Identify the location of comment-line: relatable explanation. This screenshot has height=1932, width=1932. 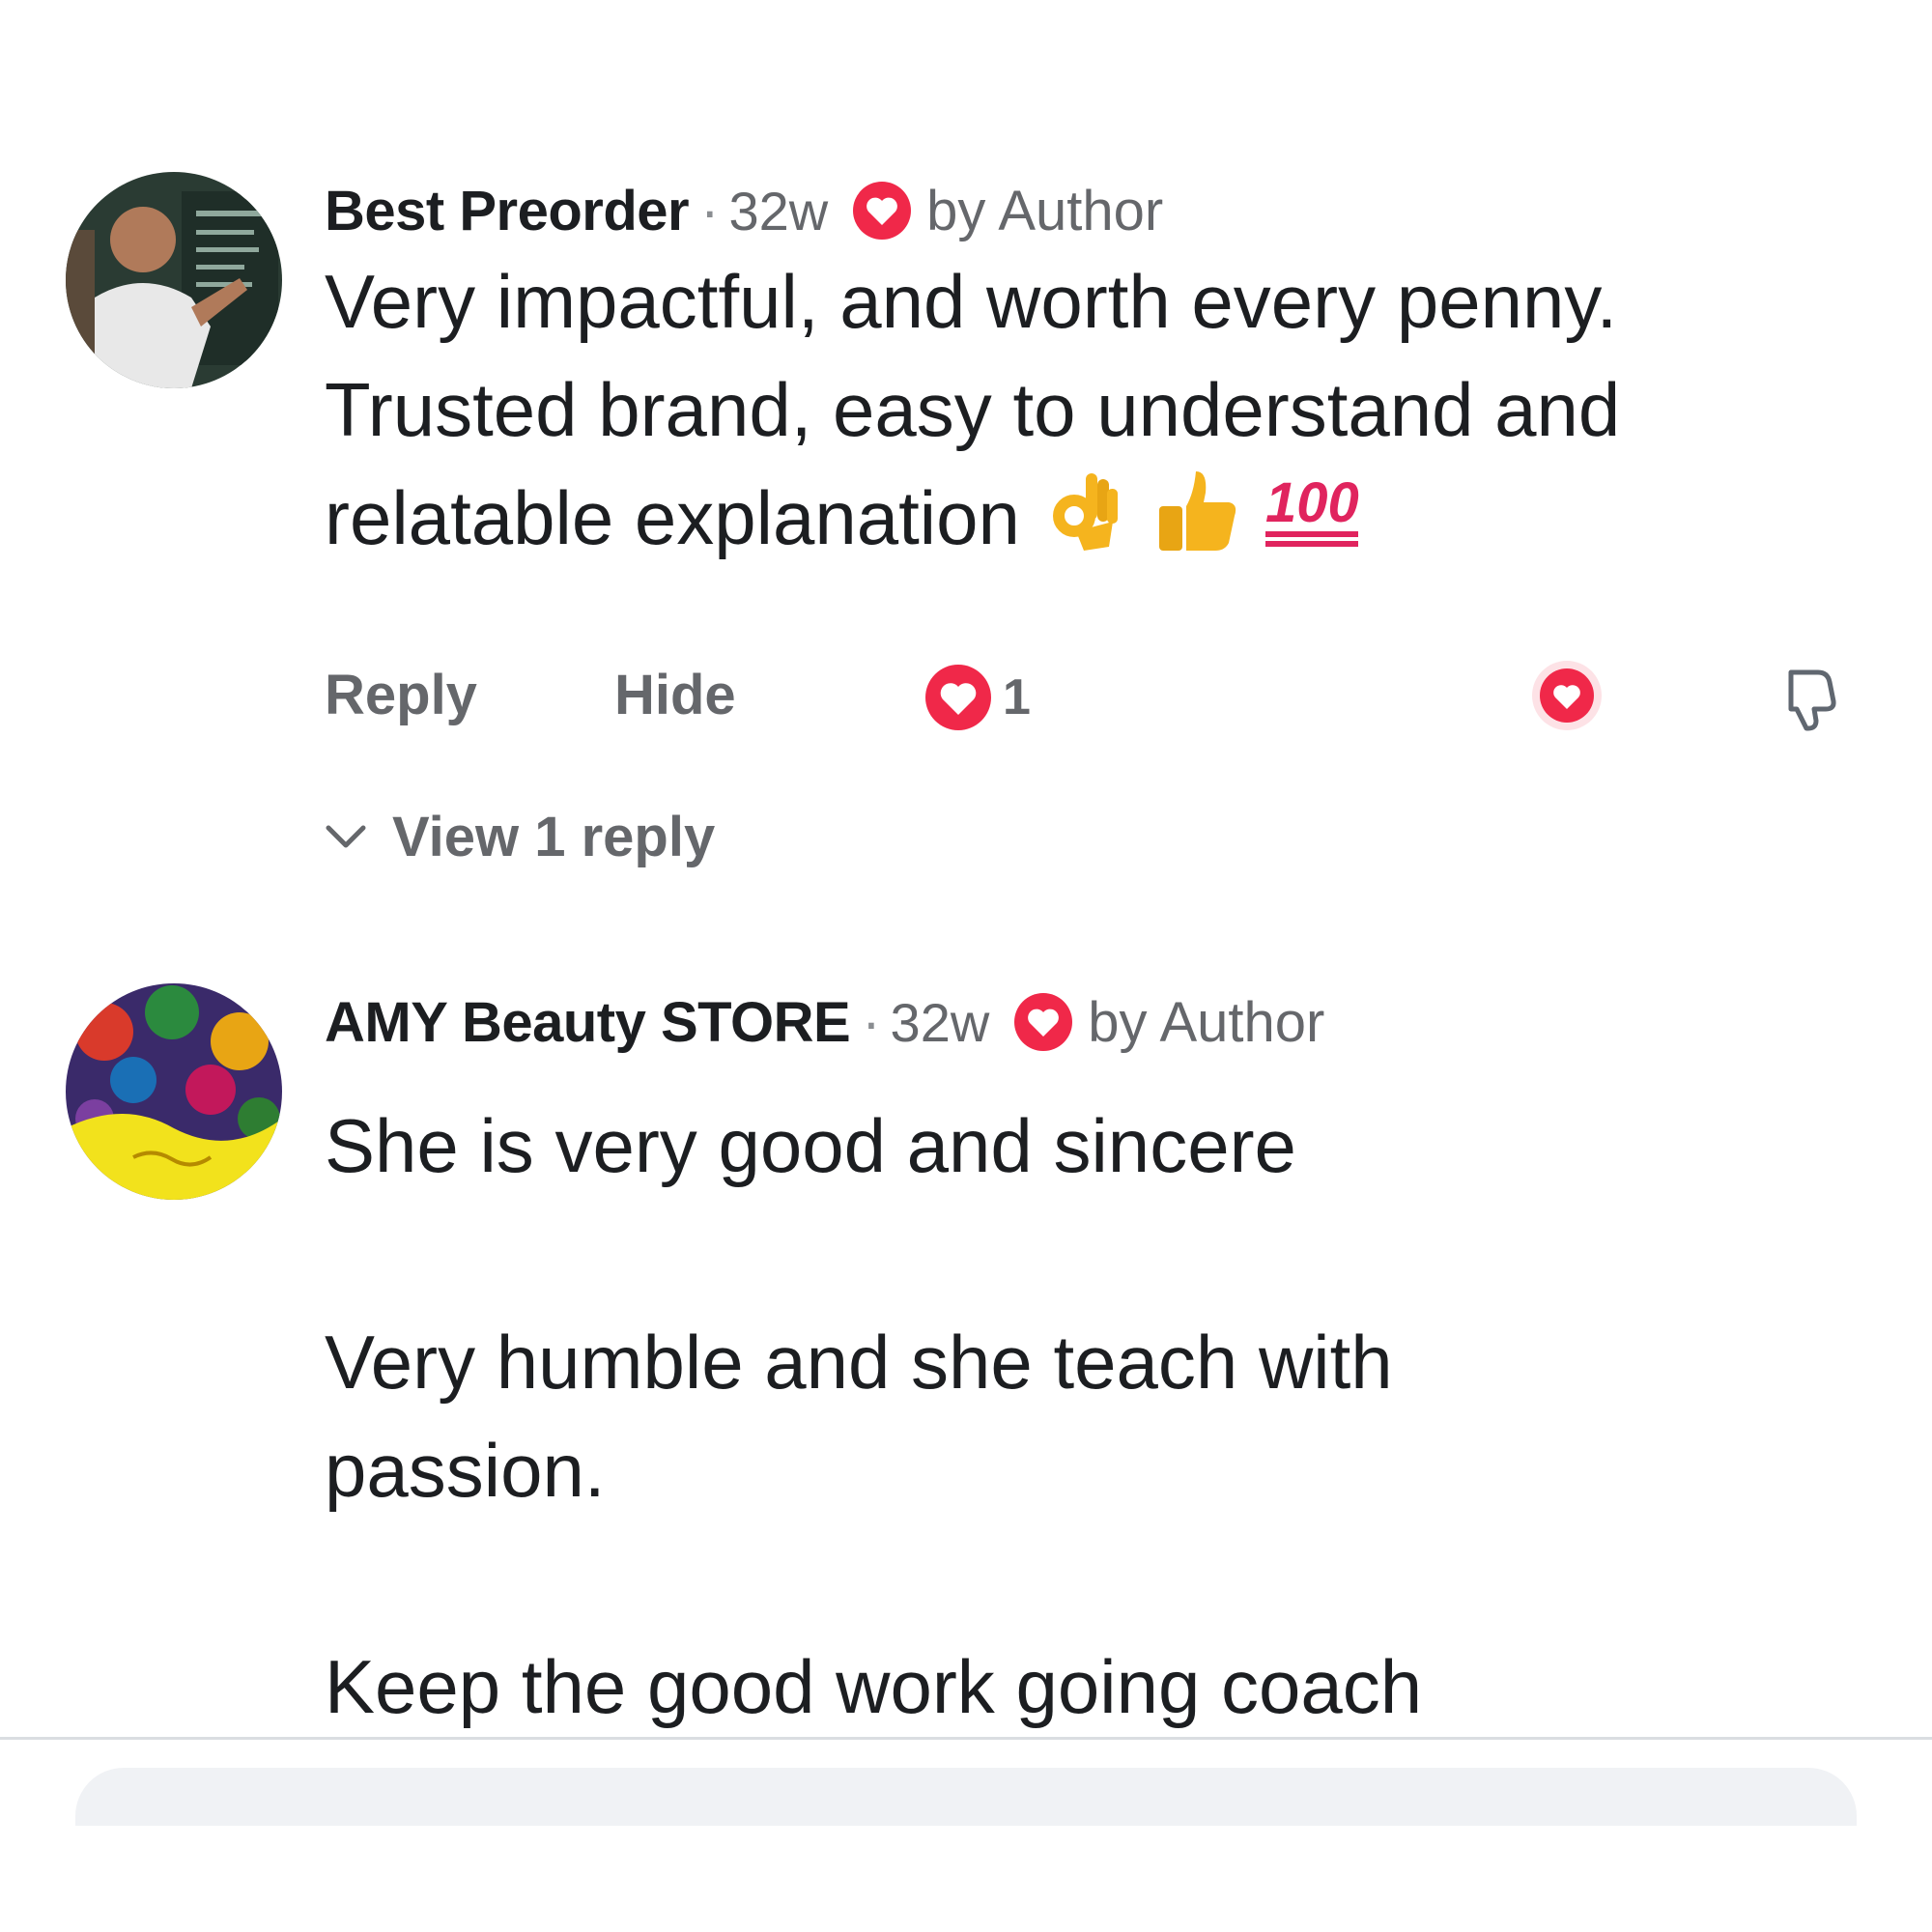
(672, 518).